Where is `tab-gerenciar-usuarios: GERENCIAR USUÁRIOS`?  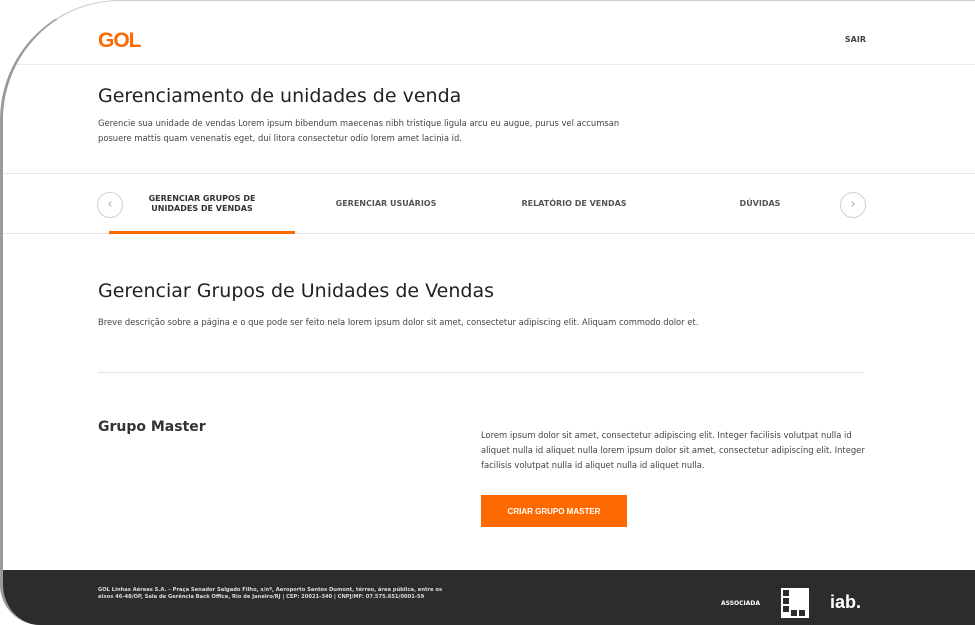
tab-gerenciar-usuarios: GERENCIAR USUÁRIOS is located at coordinates (386, 204).